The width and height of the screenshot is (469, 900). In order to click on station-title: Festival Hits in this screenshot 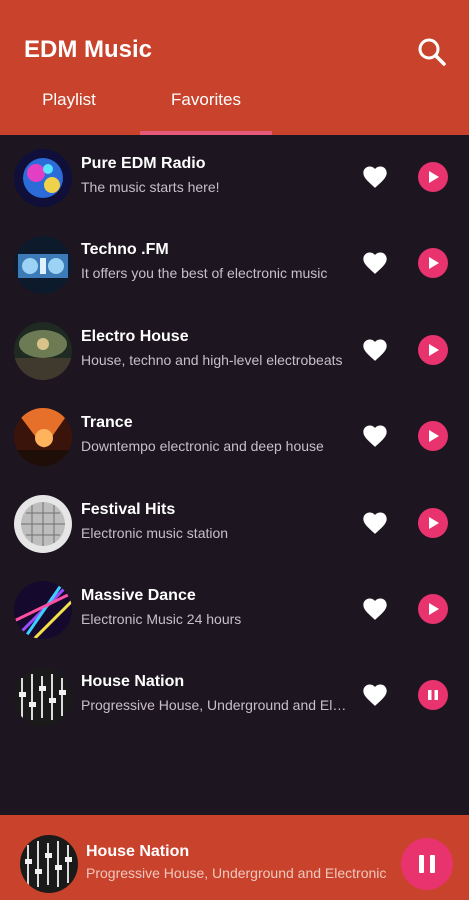, I will do `click(128, 509)`.